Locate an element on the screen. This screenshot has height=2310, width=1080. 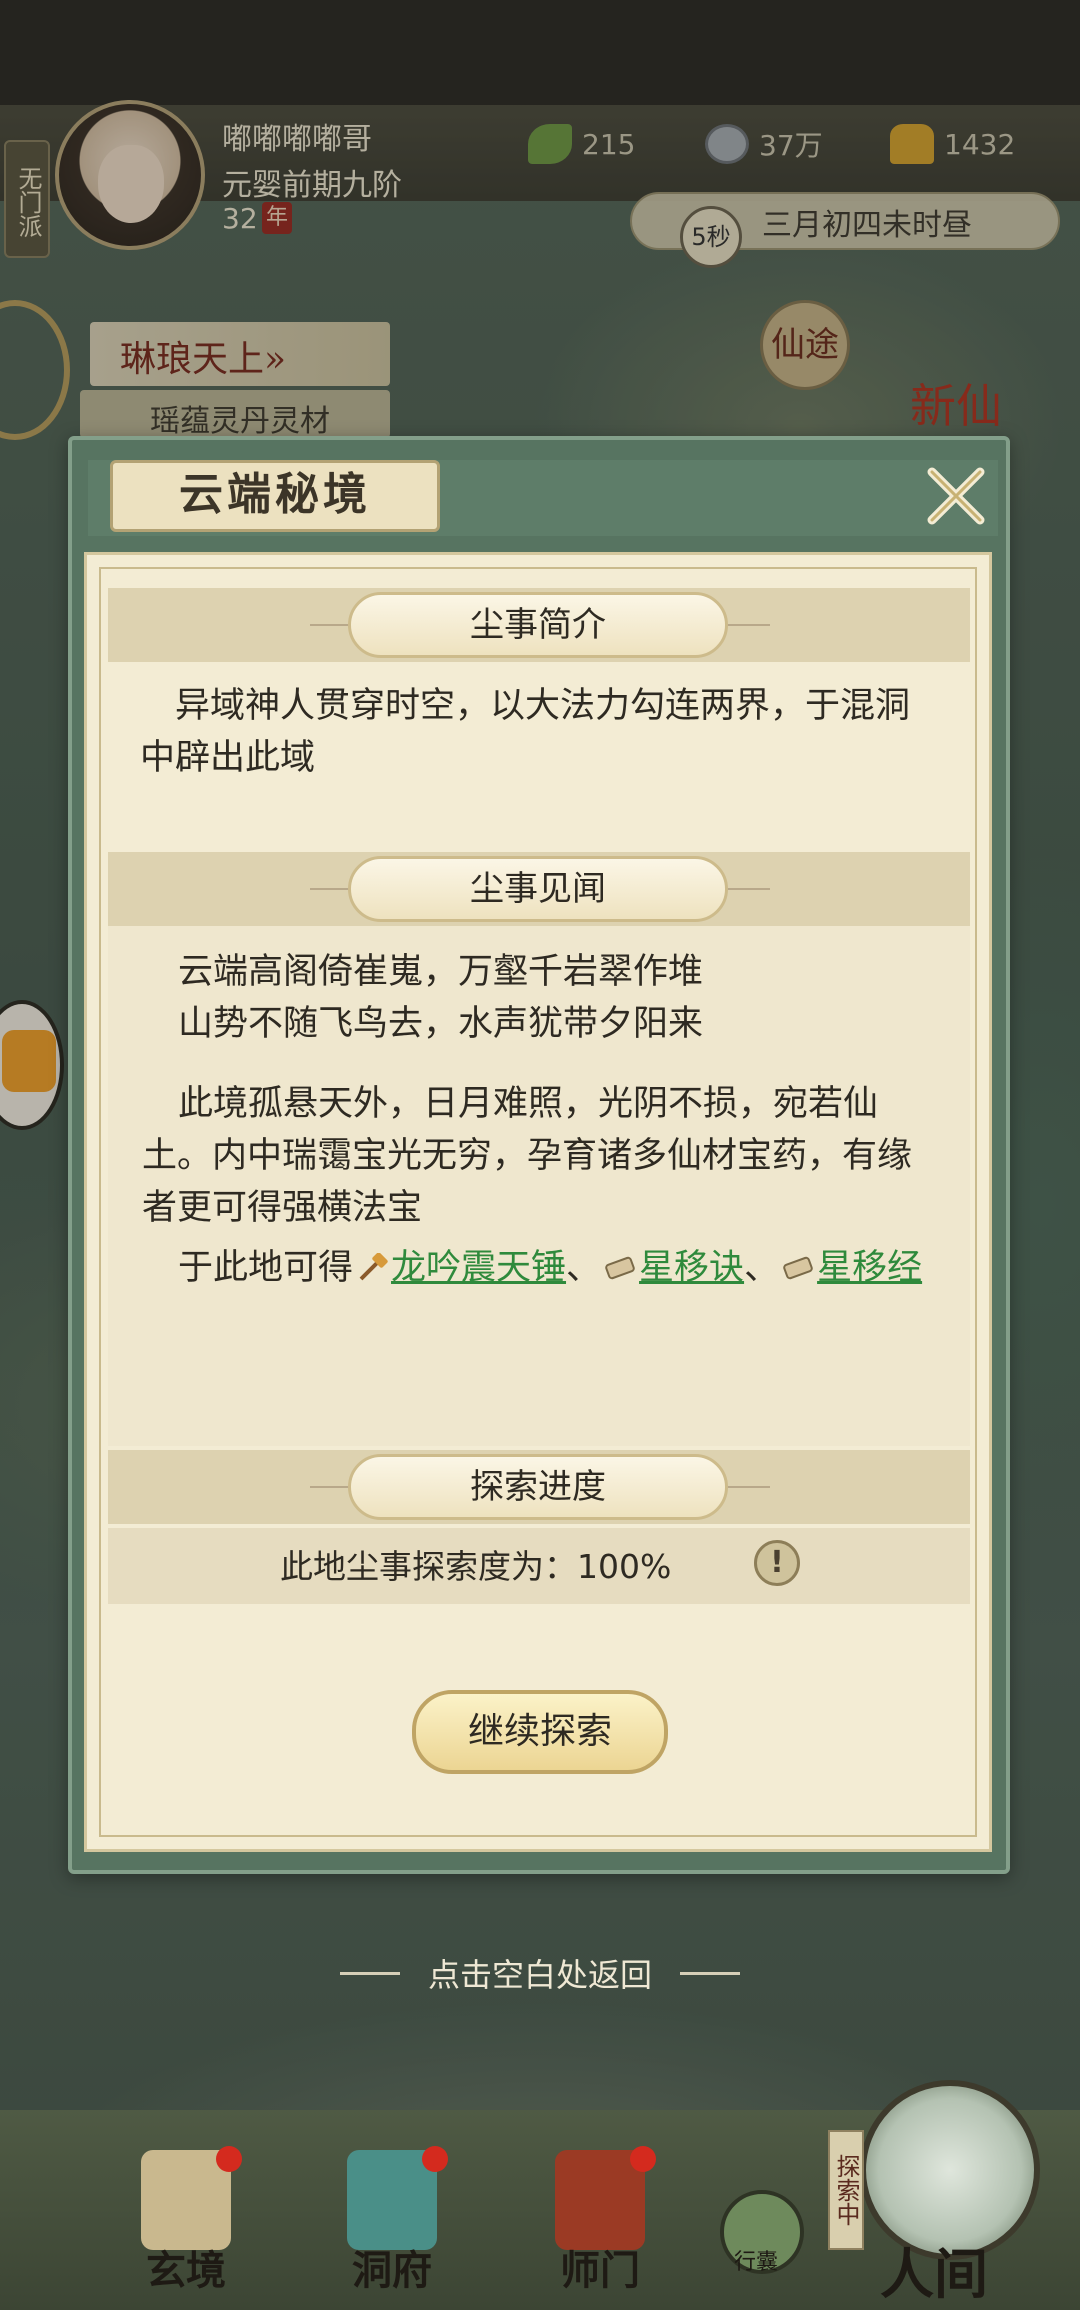
exploring-tag: 探索中 is located at coordinates (846, 2190).